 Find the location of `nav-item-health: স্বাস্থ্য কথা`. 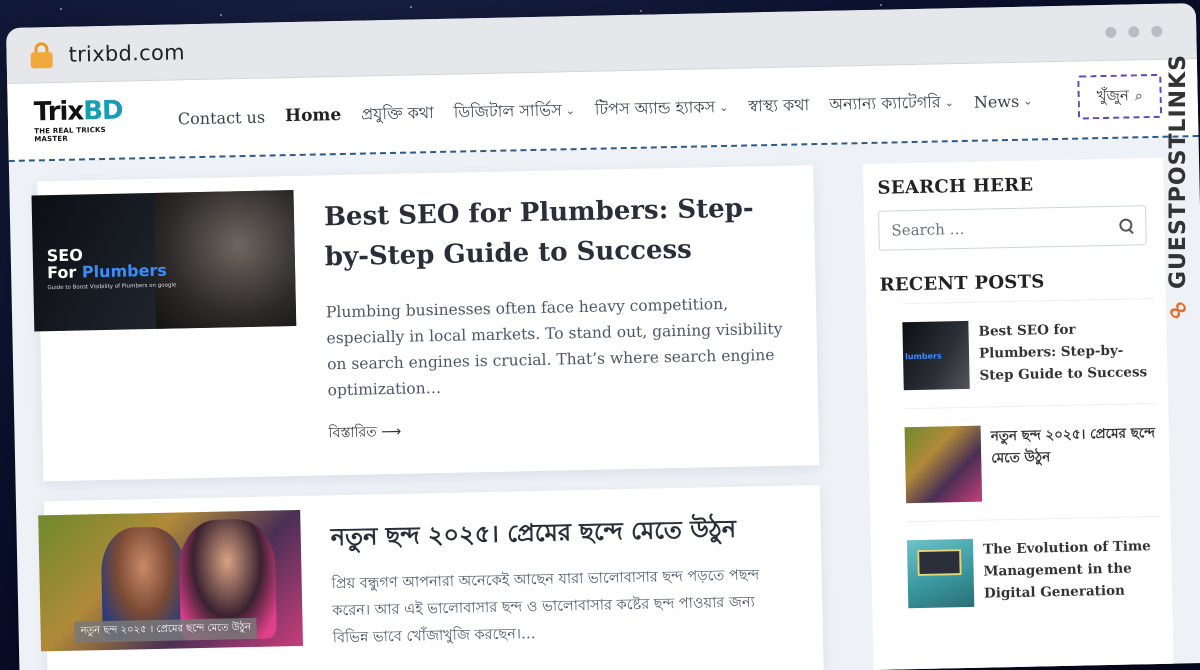

nav-item-health: স্বাস্থ্য কথা is located at coordinates (778, 106).